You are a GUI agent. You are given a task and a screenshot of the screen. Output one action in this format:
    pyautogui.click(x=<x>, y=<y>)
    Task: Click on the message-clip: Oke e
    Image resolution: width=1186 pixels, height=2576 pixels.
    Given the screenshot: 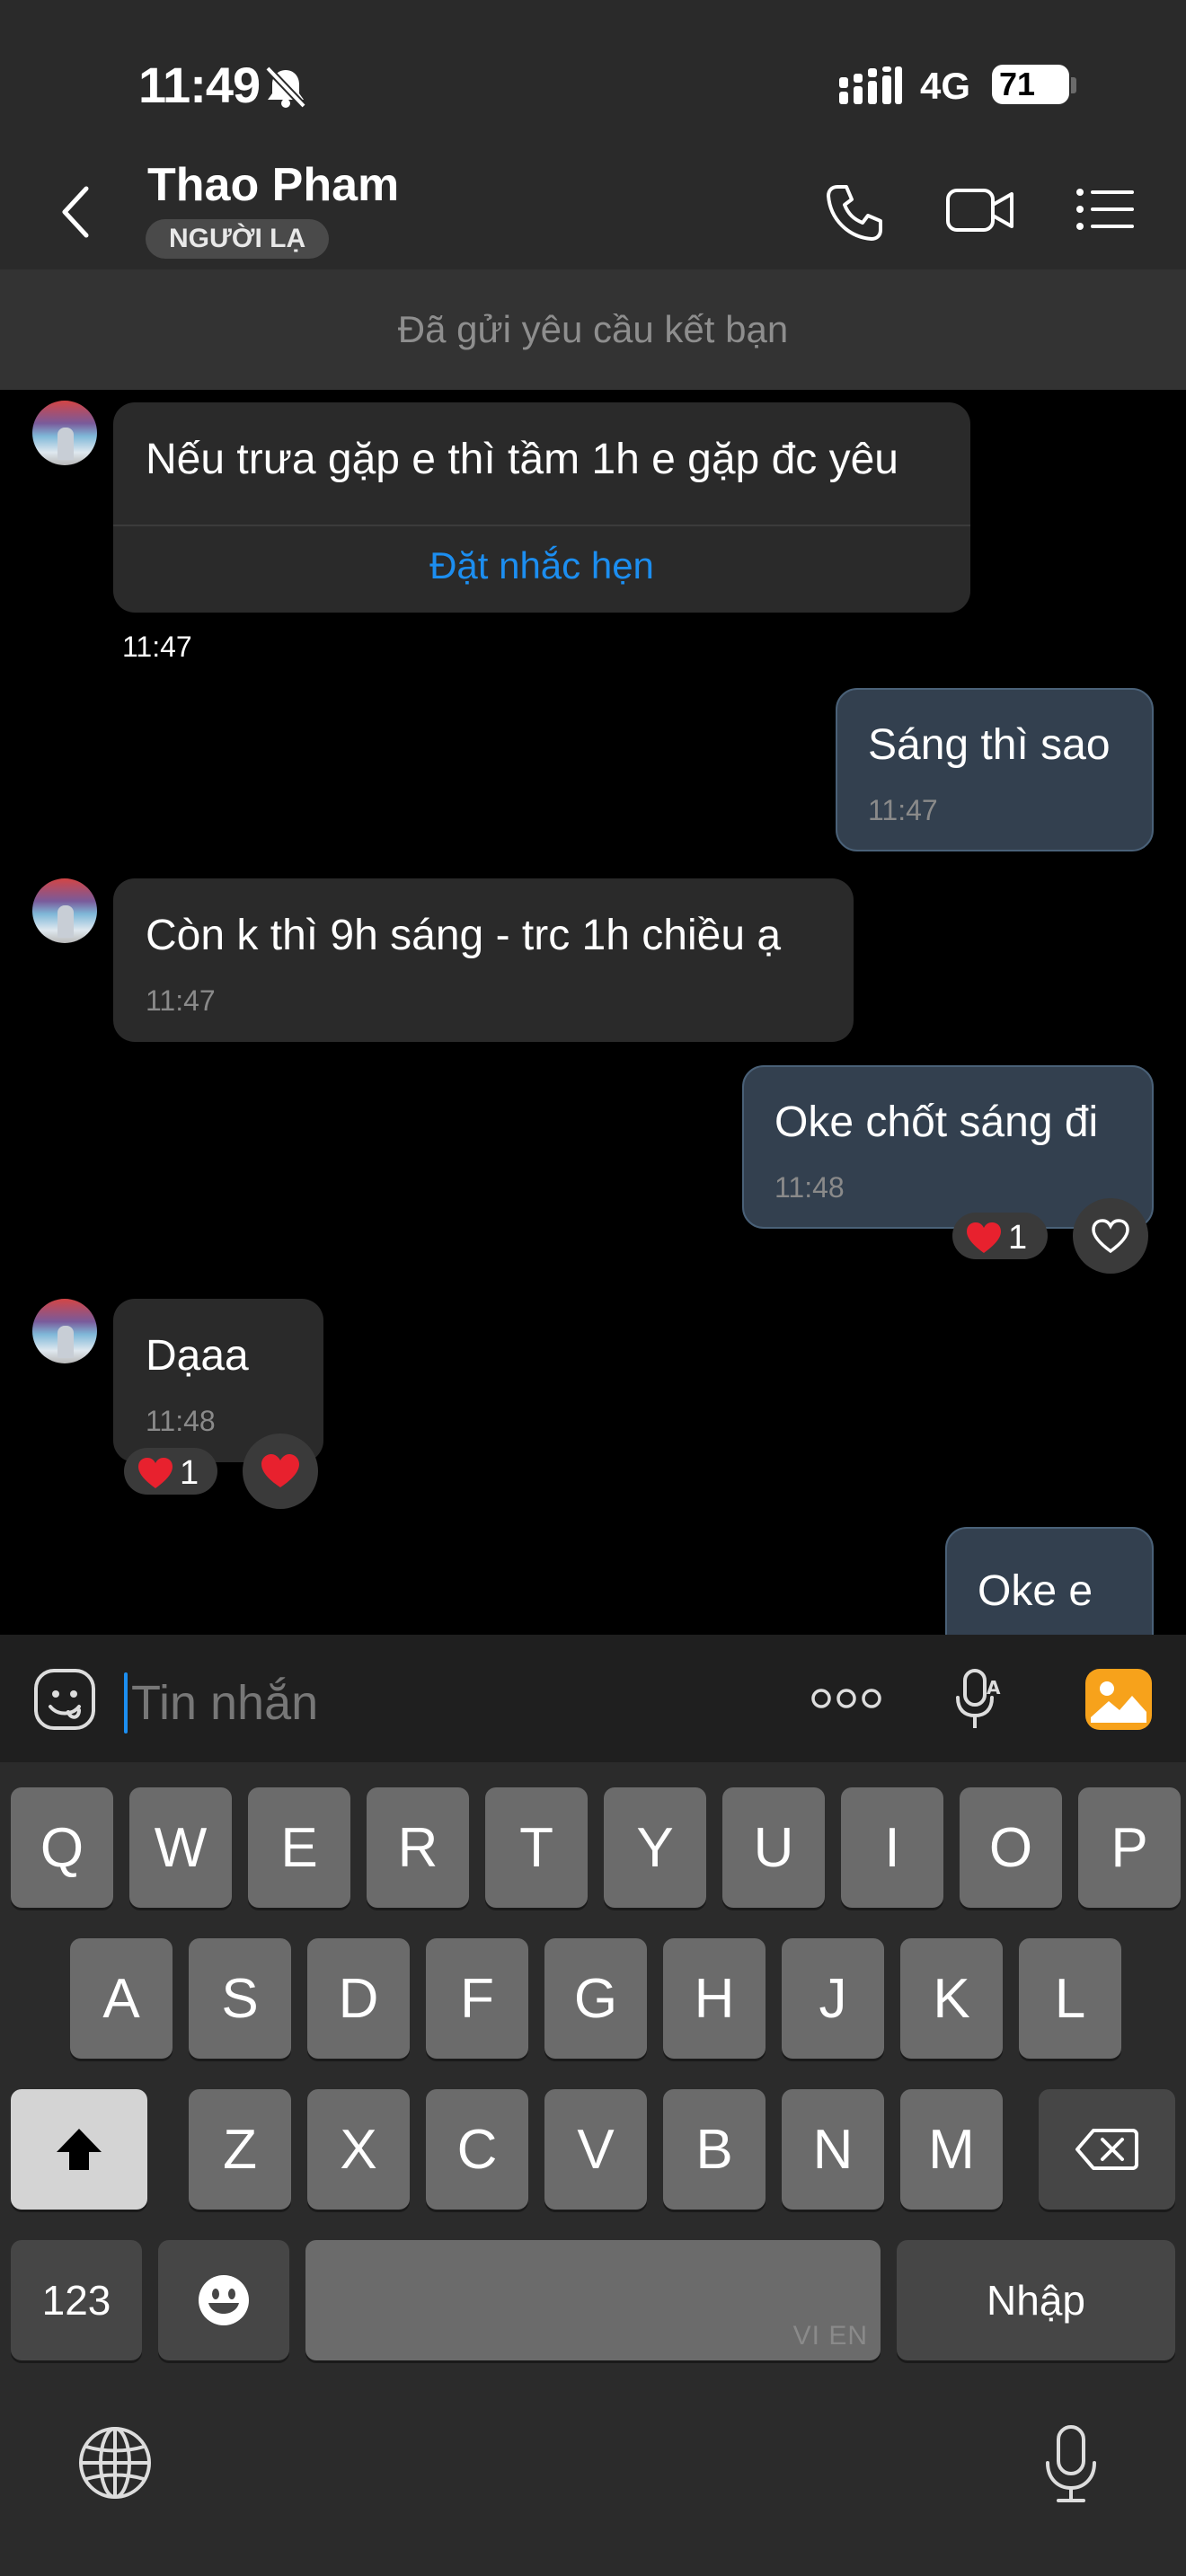 What is the action you would take?
    pyautogui.click(x=593, y=1581)
    